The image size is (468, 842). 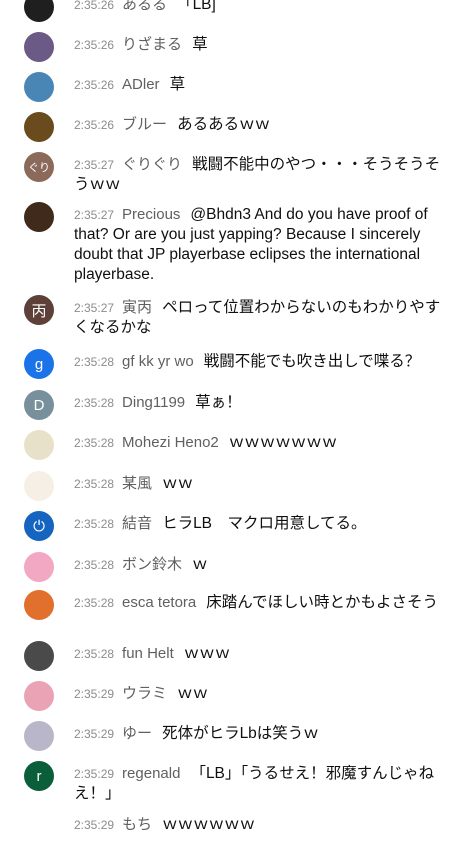 I want to click on message-content: 2:35:28 Mohezi Heno2 ｗｗｗｗｗｗｗ, so click(x=264, y=443).